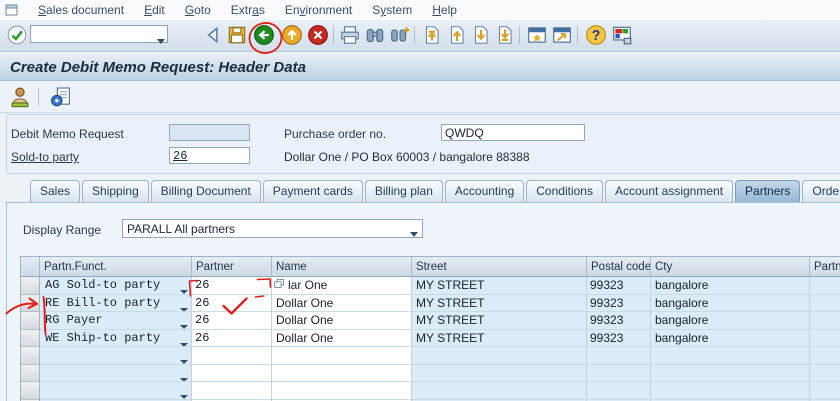 The width and height of the screenshot is (840, 401). What do you see at coordinates (312, 191) in the screenshot?
I see `tab-payment-cards: Payment cards` at bounding box center [312, 191].